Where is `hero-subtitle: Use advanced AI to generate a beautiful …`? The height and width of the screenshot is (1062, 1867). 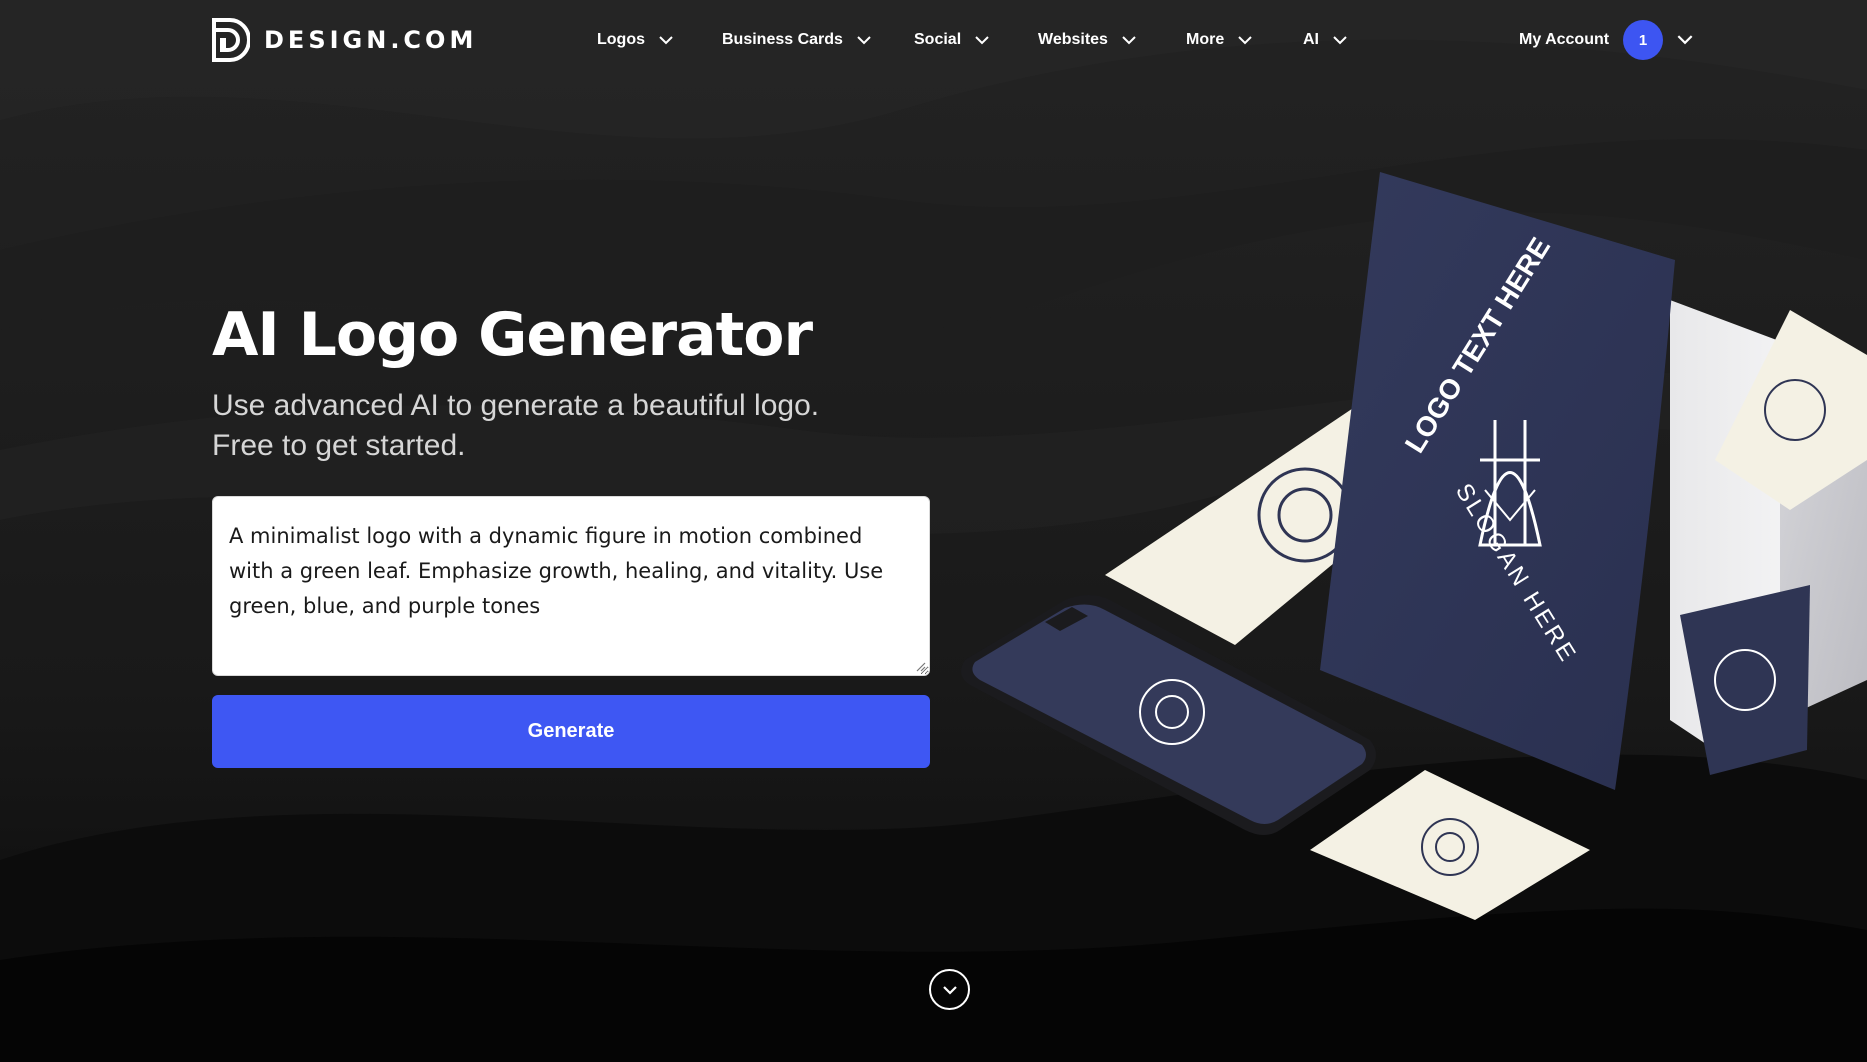 hero-subtitle: Use advanced AI to generate a beautiful … is located at coordinates (572, 426).